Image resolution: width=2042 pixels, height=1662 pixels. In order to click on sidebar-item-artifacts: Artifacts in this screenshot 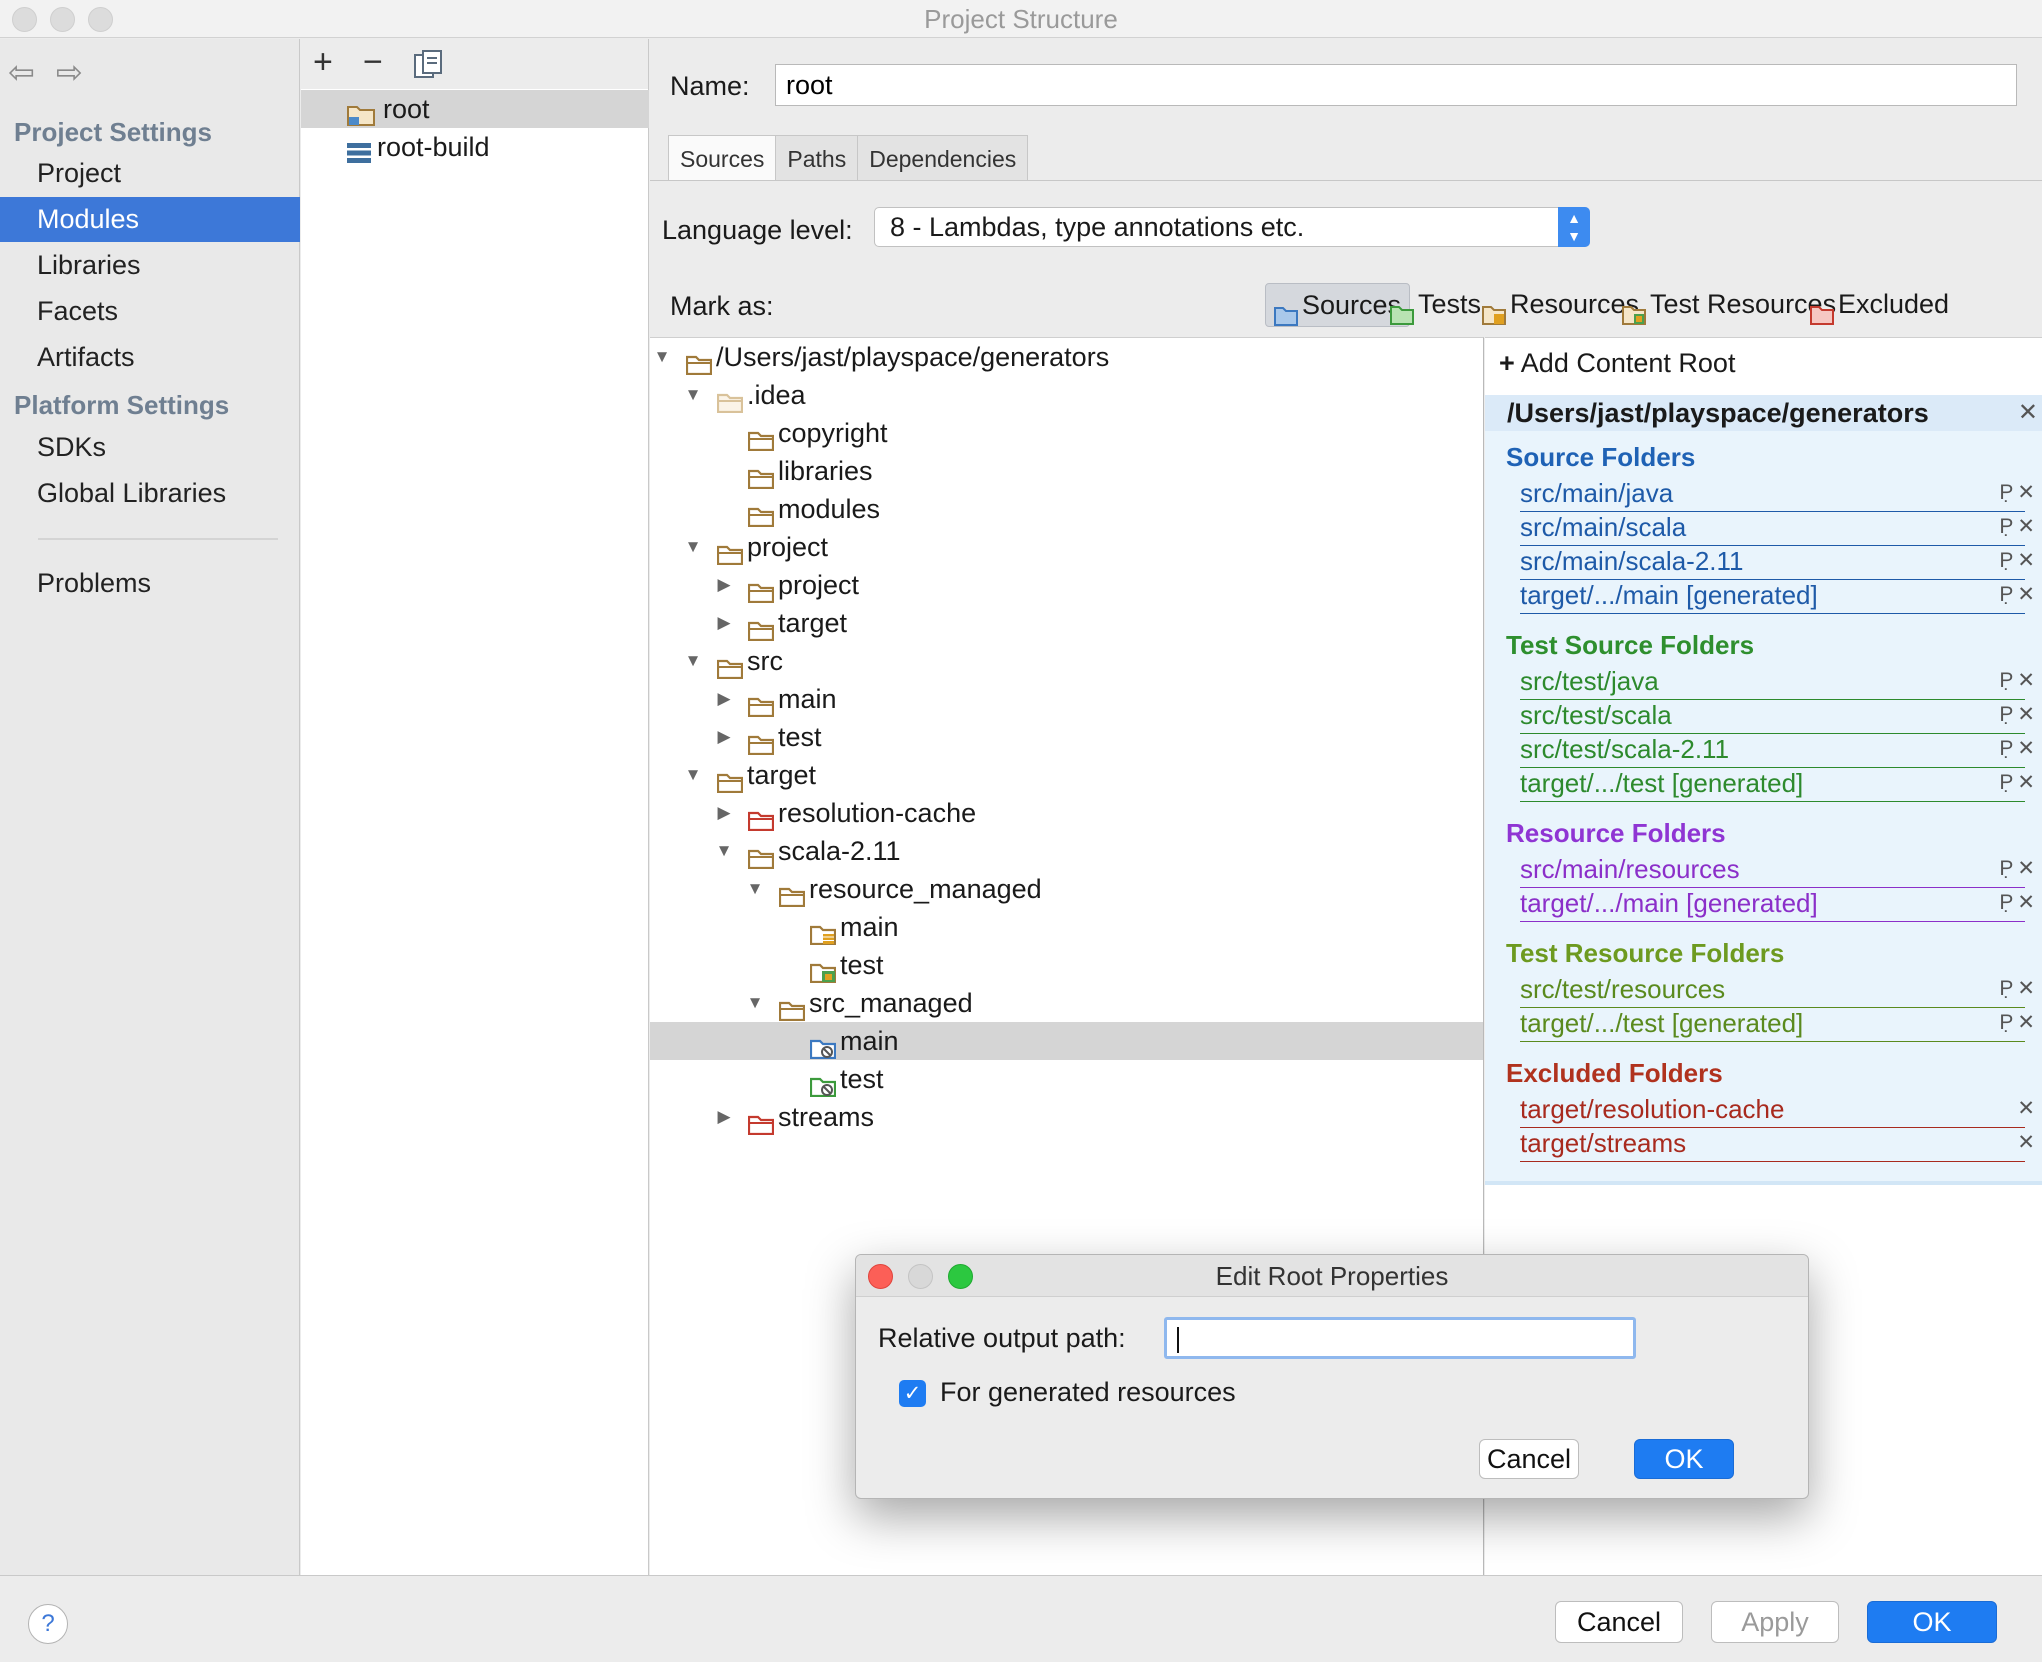, I will do `click(150, 357)`.